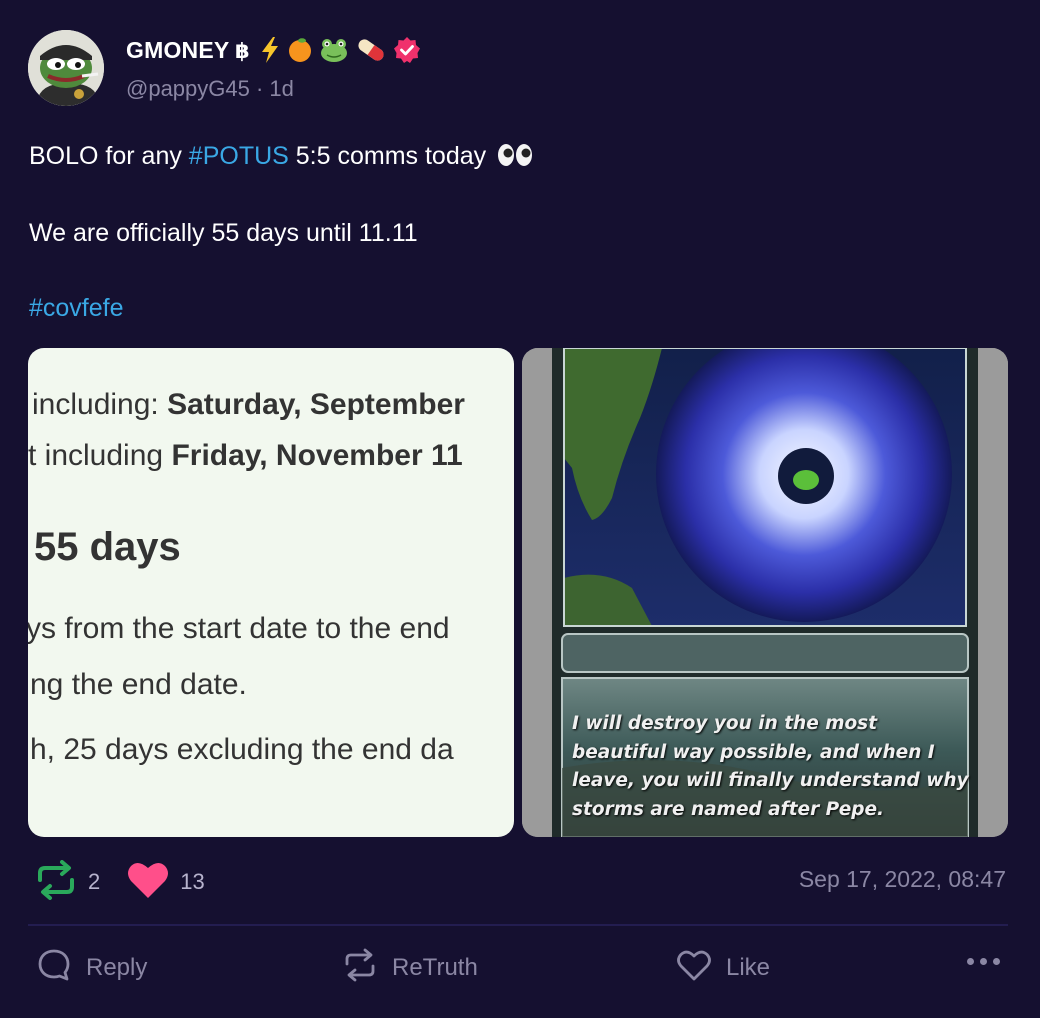  What do you see at coordinates (239, 156) in the screenshot?
I see `hashtag-potus: #POTUS` at bounding box center [239, 156].